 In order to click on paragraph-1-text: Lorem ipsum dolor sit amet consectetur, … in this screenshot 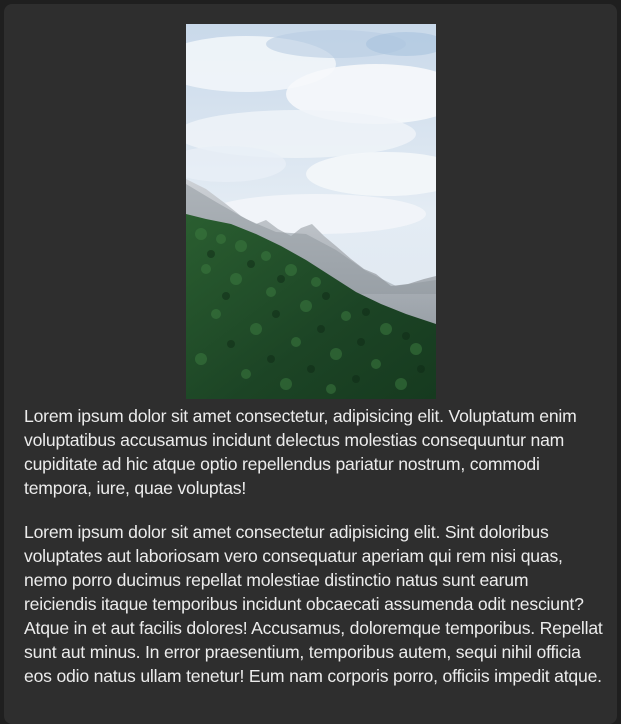, I will do `click(300, 452)`.